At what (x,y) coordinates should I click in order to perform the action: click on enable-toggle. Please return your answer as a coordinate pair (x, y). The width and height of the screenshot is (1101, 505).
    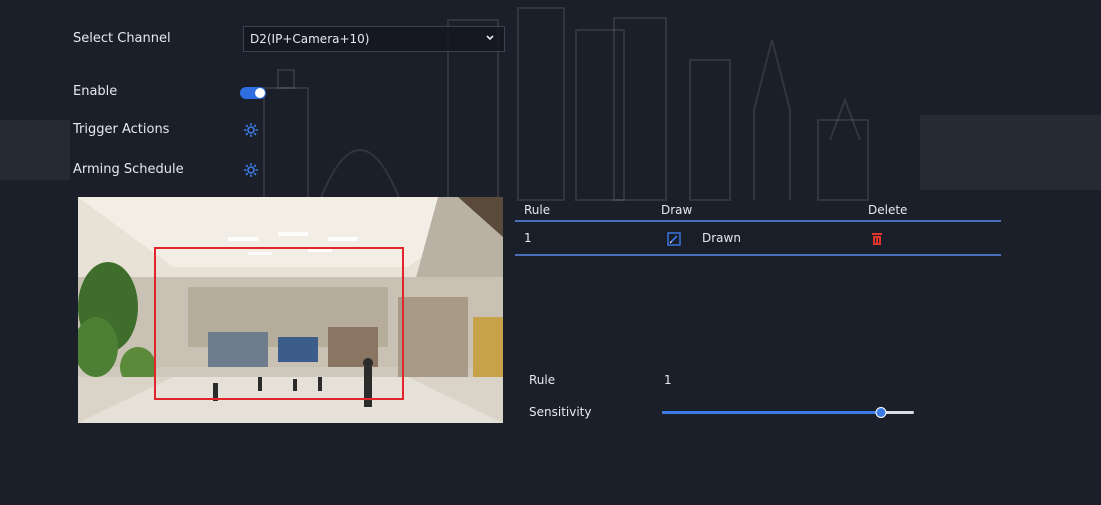
    Looking at the image, I should click on (253, 93).